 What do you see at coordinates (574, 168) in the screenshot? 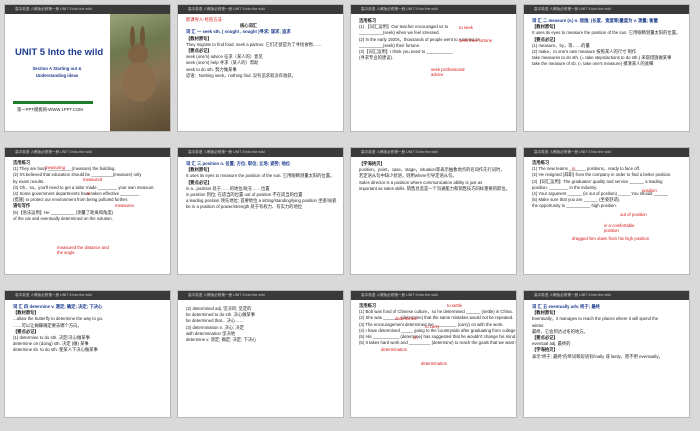
I see `answer-text: in` at bounding box center [574, 168].